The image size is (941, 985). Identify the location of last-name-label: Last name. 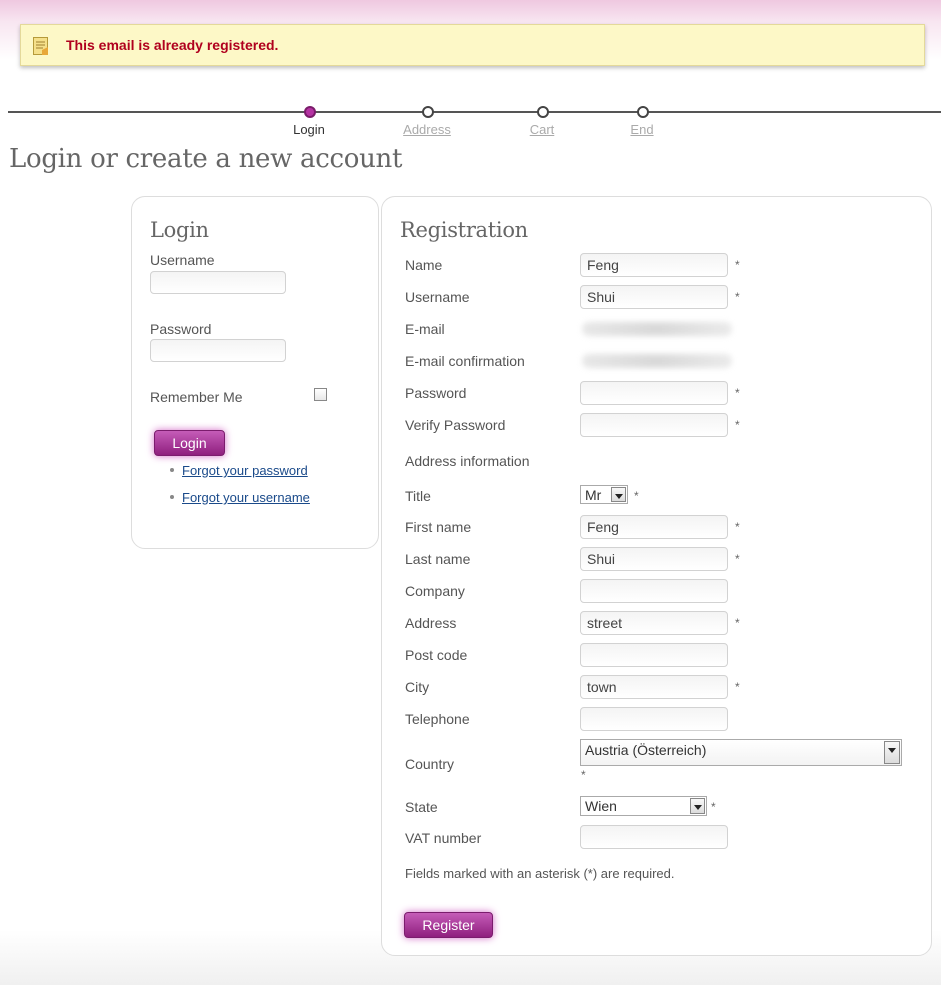
(438, 559).